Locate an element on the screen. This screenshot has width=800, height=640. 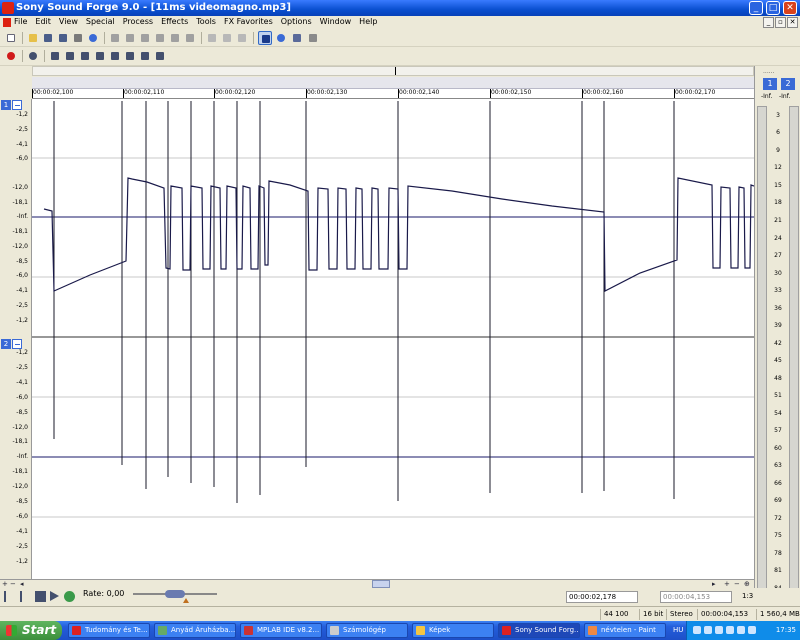
menu-fx-favorites: FX Favorites is located at coordinates (248, 21).